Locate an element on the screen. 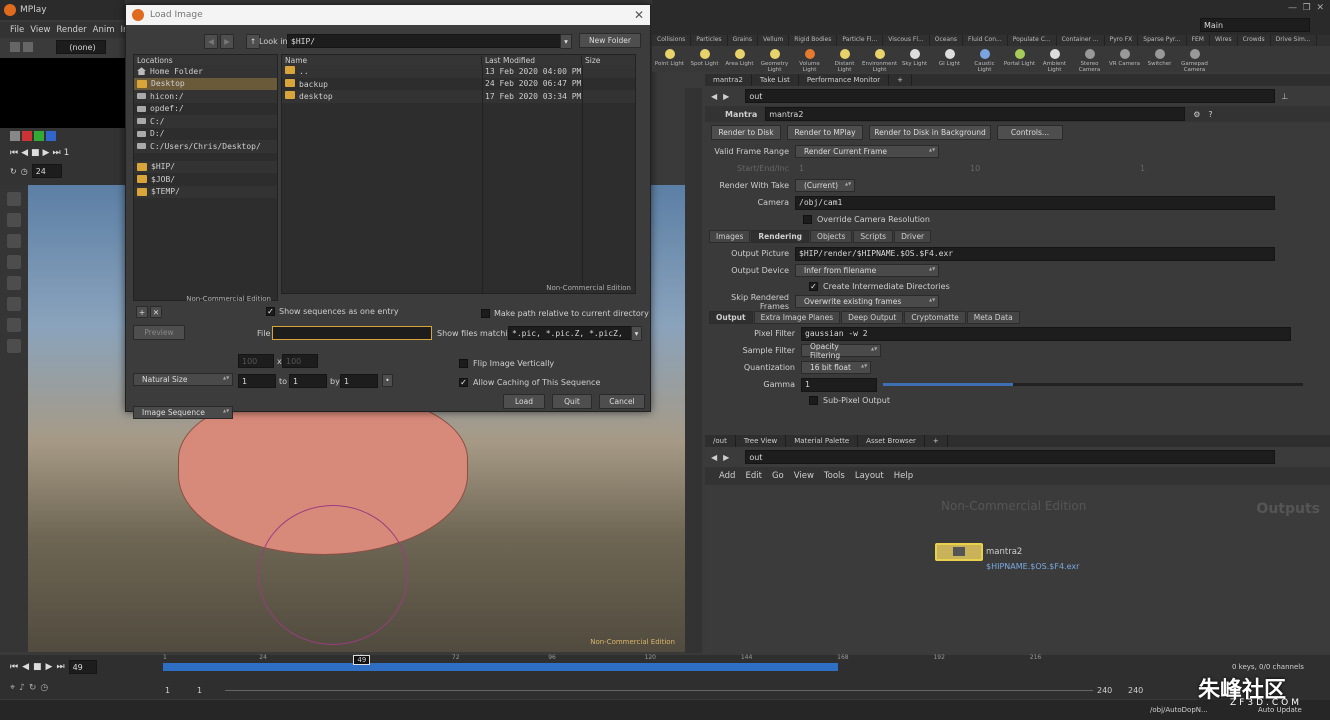  stop-icon: ■ is located at coordinates (35, 153).